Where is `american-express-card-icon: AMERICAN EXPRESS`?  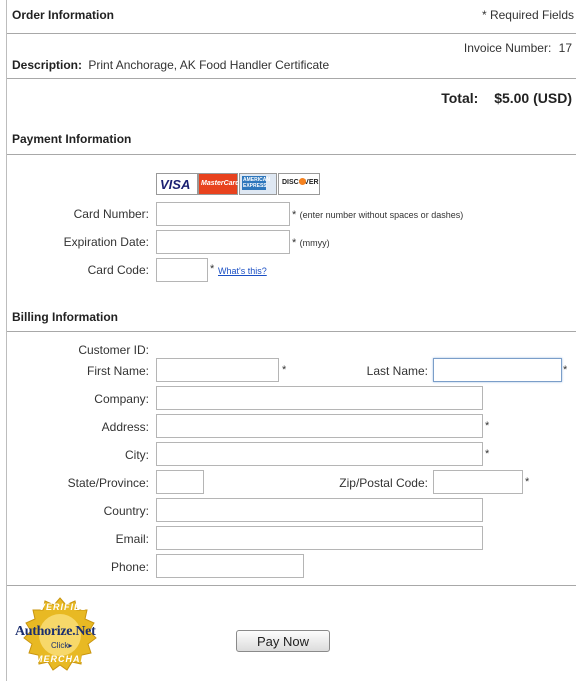
american-express-card-icon: AMERICAN EXPRESS is located at coordinates (258, 184).